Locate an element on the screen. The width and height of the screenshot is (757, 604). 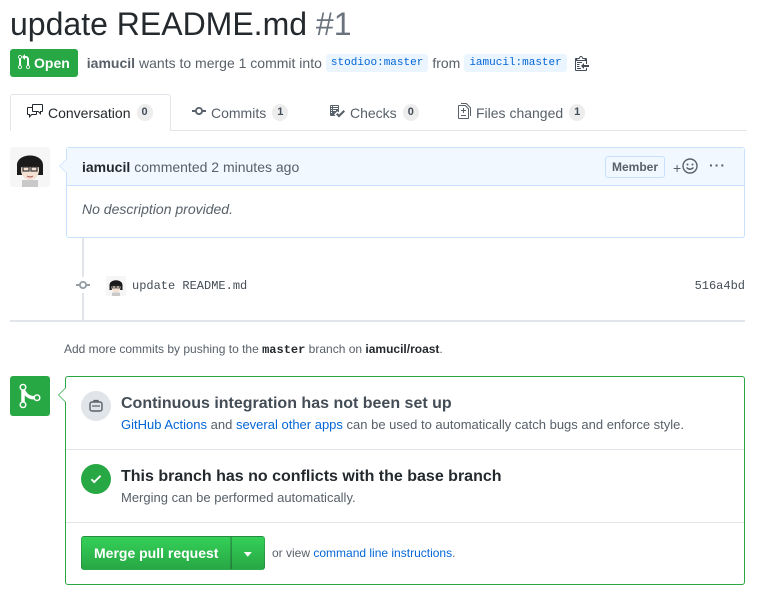
or-view-label: or view is located at coordinates (291, 553).